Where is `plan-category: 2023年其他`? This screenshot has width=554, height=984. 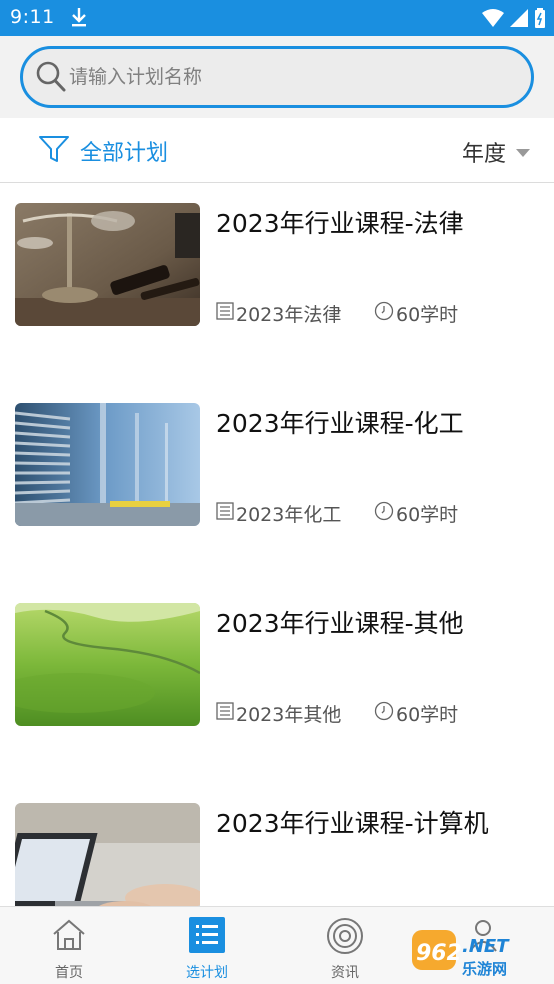 plan-category: 2023年其他 is located at coordinates (295, 713).